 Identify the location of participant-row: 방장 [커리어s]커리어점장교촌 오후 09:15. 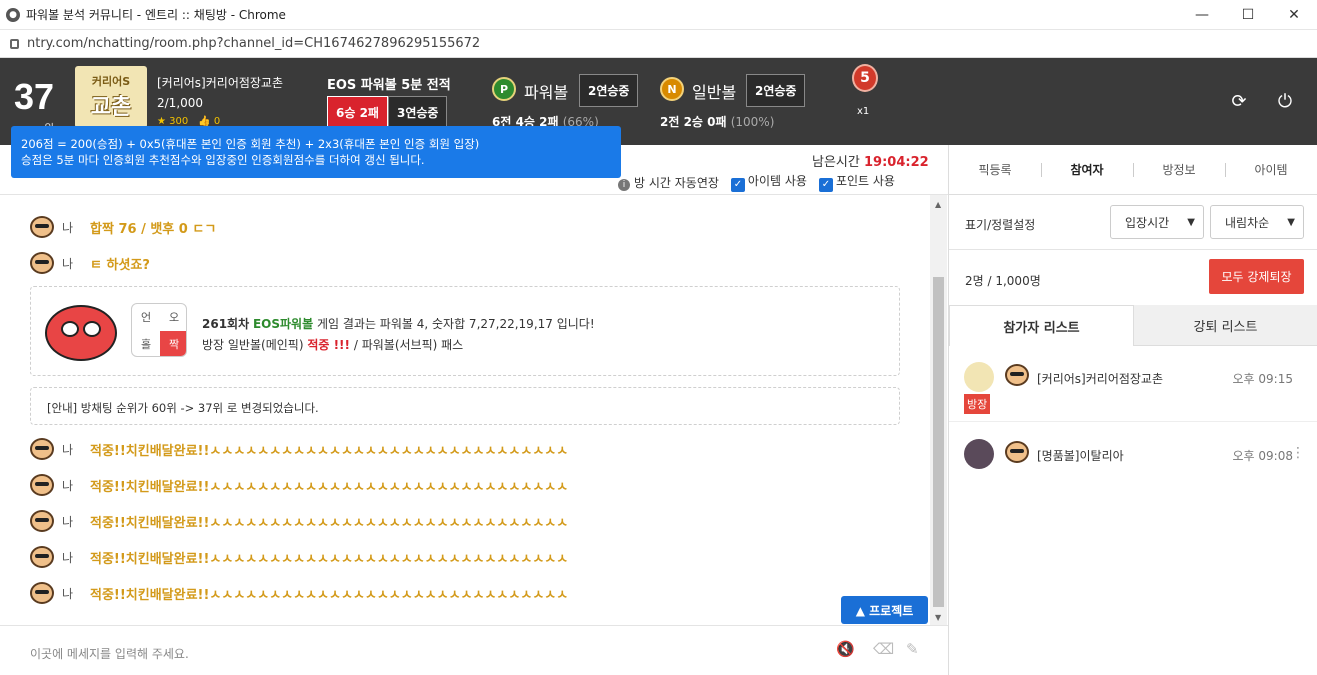
(1133, 386).